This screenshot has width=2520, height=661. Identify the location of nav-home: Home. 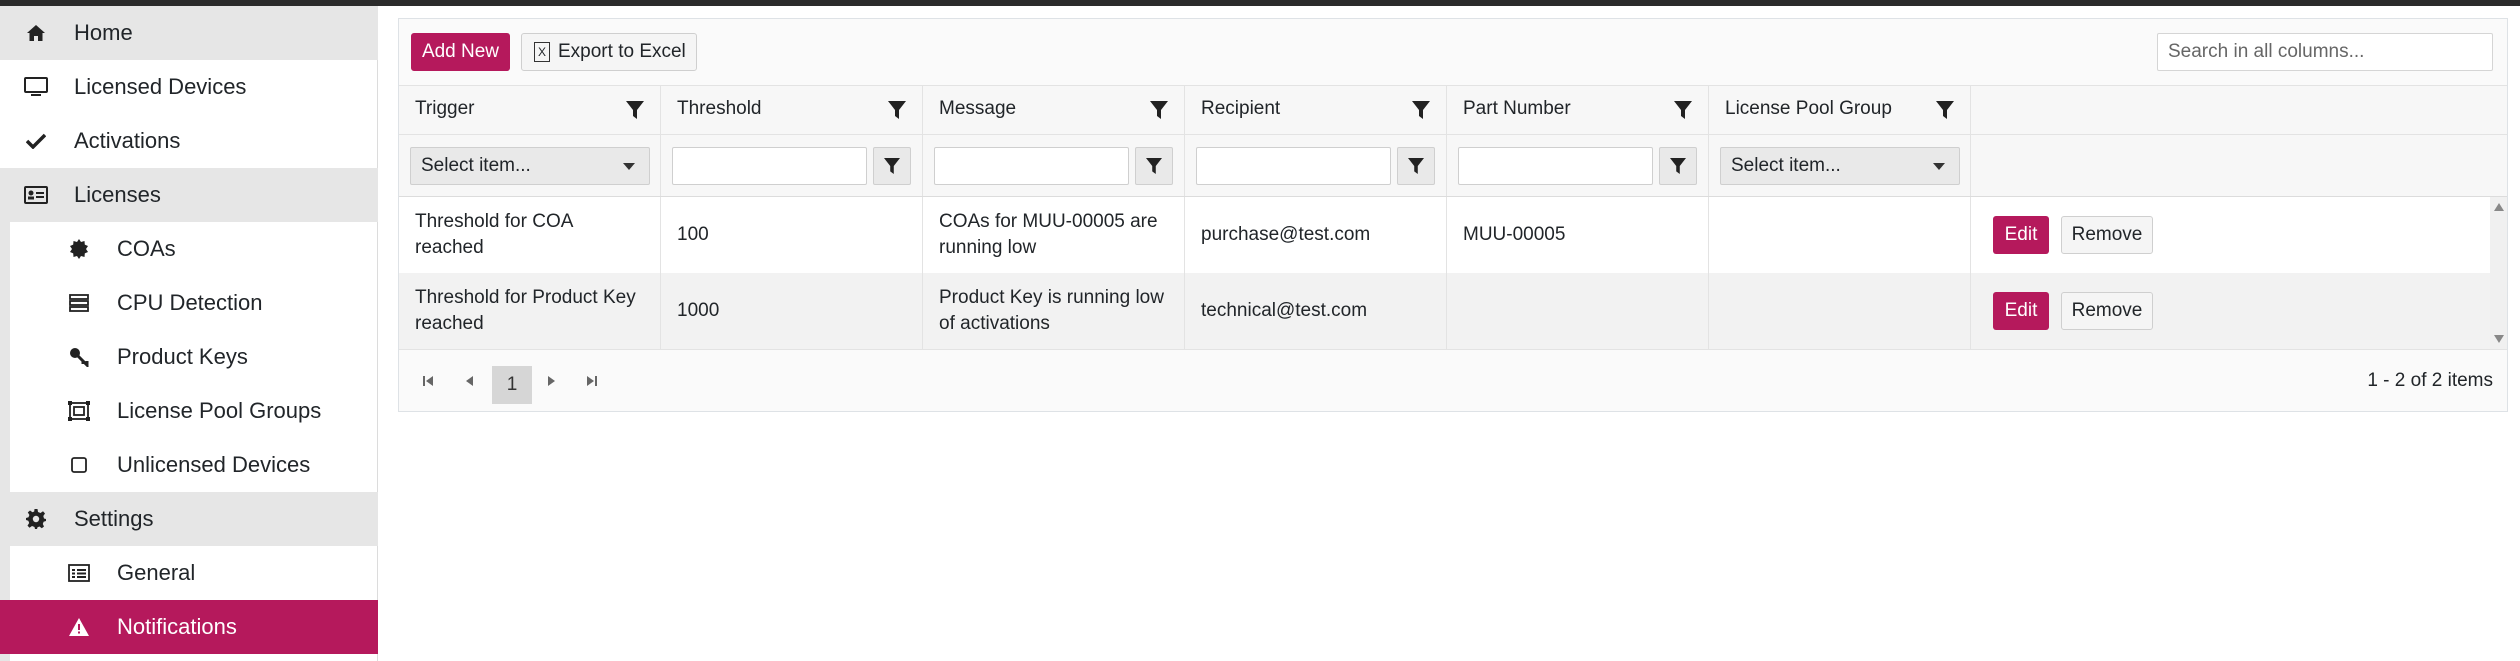
(189, 33).